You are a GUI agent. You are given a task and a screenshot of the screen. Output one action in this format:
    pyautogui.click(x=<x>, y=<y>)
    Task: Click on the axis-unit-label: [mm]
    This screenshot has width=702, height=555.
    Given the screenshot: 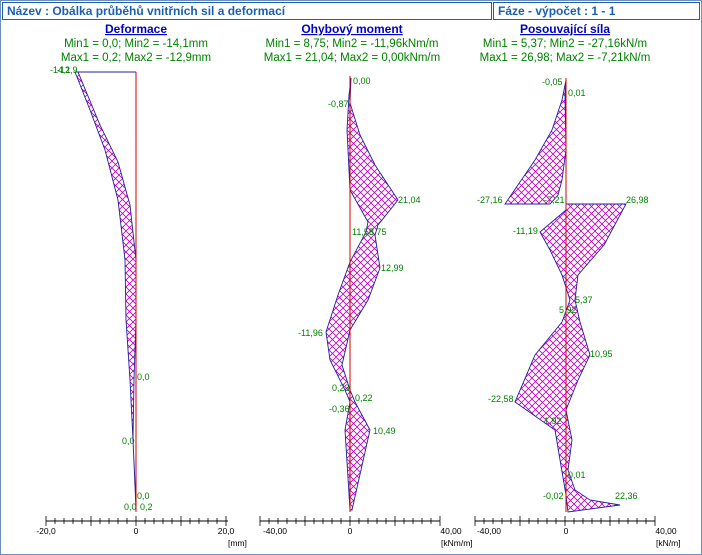 What is the action you would take?
    pyautogui.click(x=237, y=543)
    